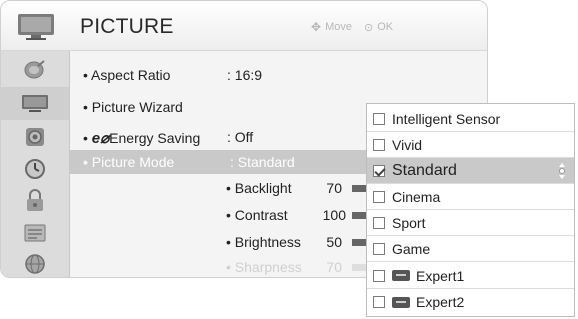 This screenshot has height=319, width=578. I want to click on sidebar-item-options, so click(35, 232).